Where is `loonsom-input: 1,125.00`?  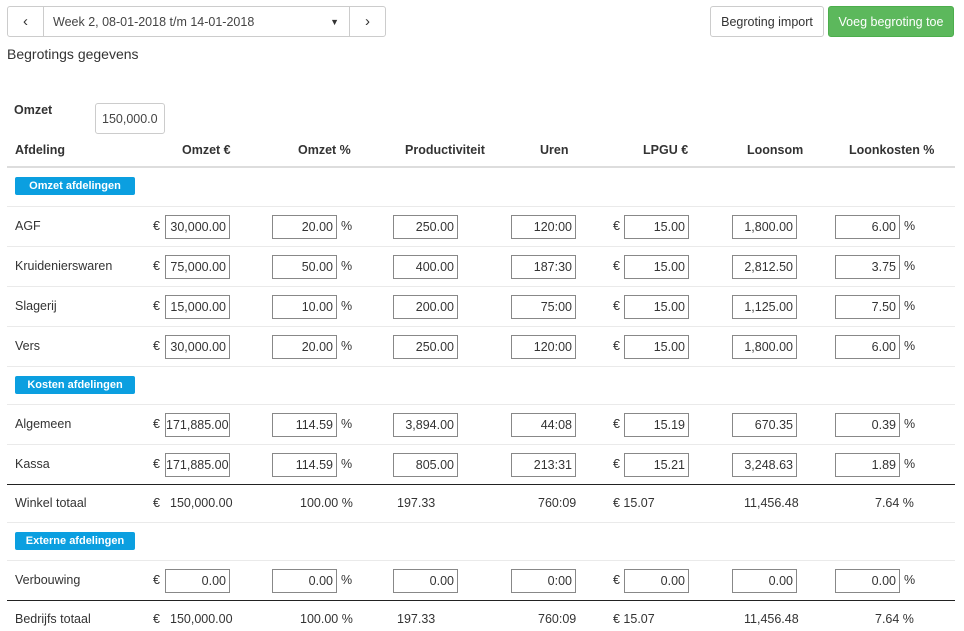
loonsom-input: 1,125.00 is located at coordinates (764, 307).